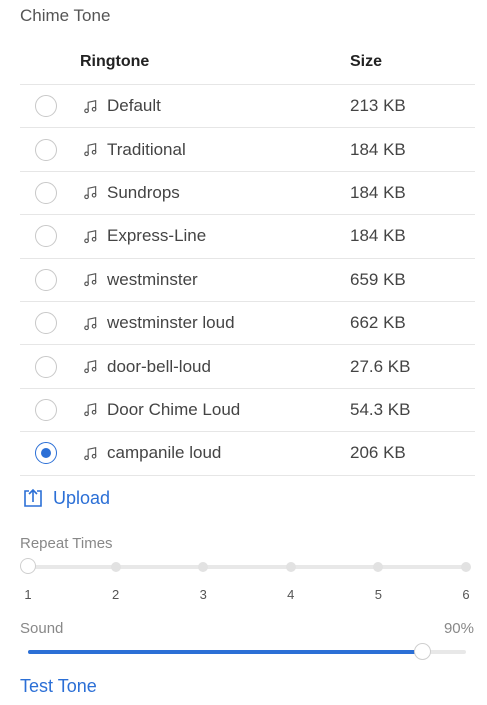 The height and width of the screenshot is (705, 487). I want to click on table-row: Express-Line 184 KB, so click(247, 237).